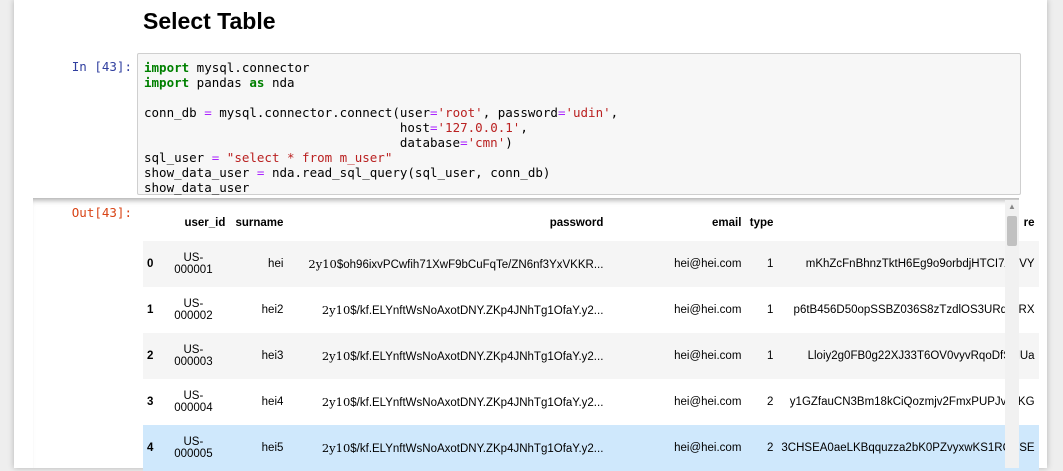  I want to click on column-header-type: type, so click(761, 223).